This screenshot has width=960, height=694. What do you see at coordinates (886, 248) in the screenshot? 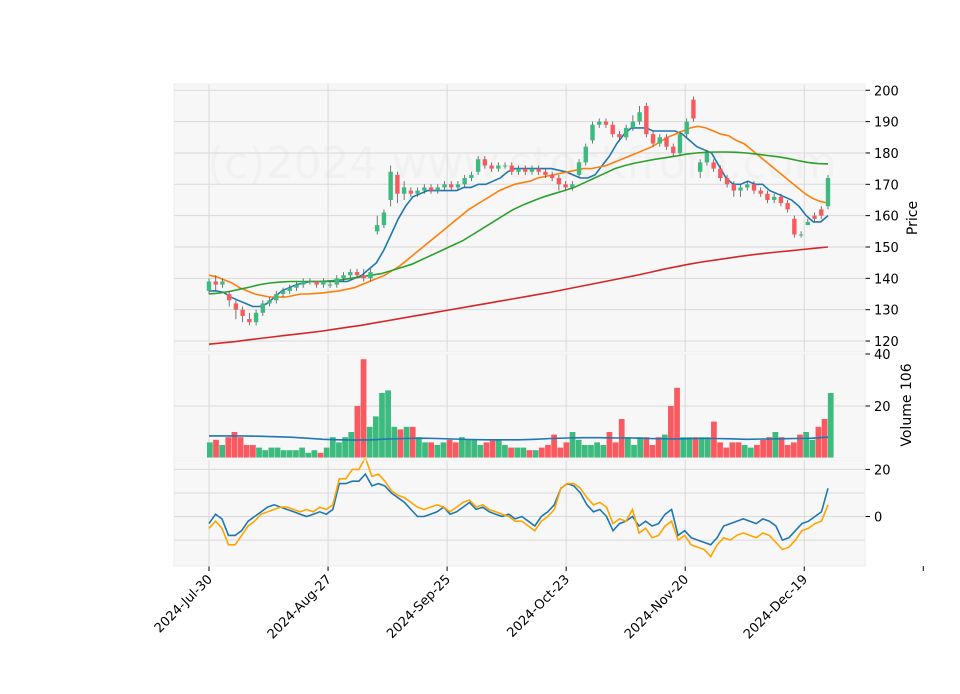
I see `price-tick-label: 150` at bounding box center [886, 248].